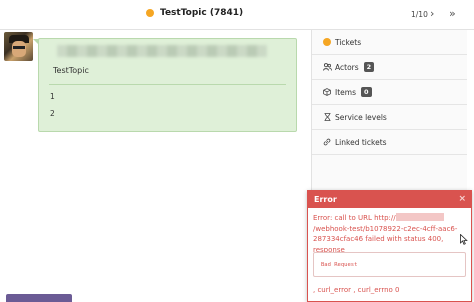  I want to click on sidebar-item-label: Service levels, so click(361, 117).